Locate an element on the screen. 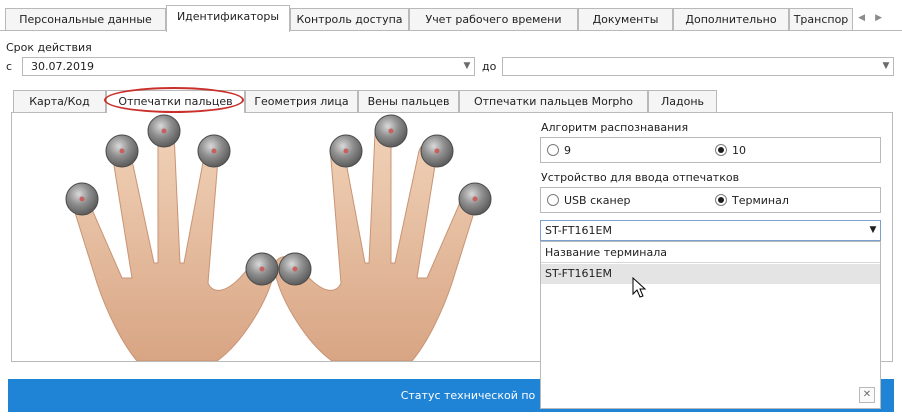 Image resolution: width=902 pixels, height=417 pixels. dropdown-column-header: Название терминала is located at coordinates (710, 252).